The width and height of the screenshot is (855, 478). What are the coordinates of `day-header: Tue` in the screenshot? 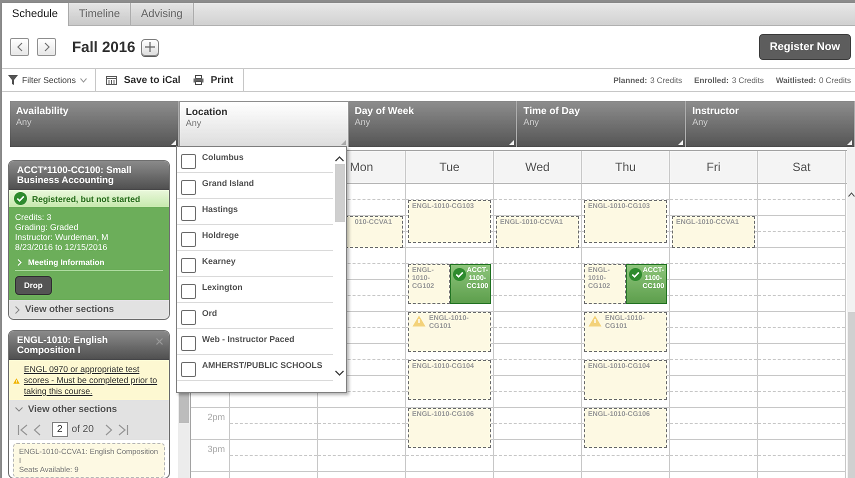 It's located at (449, 167).